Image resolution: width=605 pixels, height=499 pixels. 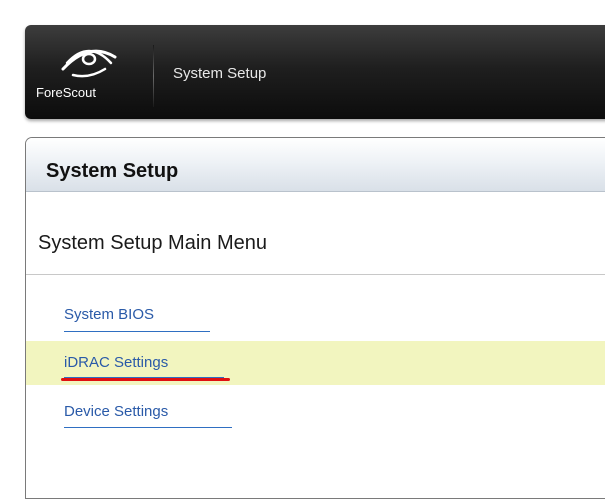 I want to click on menu-item-idrac-settings: iDRAC Settings, so click(x=315, y=363).